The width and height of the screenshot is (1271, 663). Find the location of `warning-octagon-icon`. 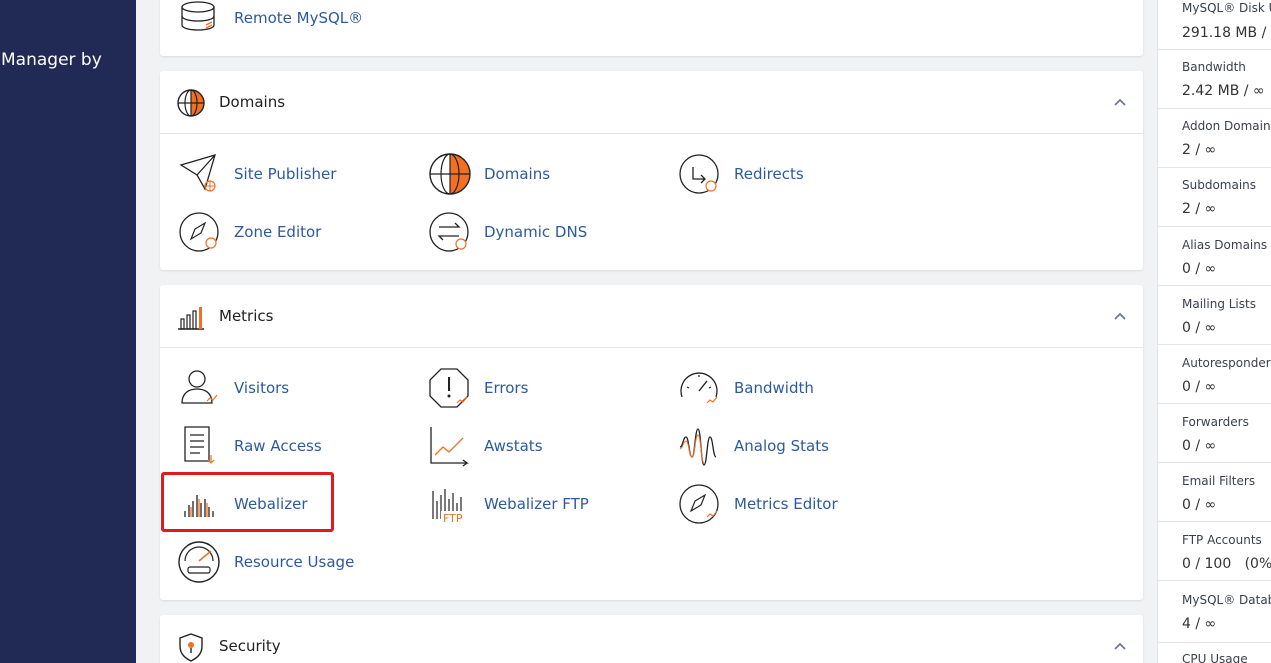

warning-octagon-icon is located at coordinates (449, 388).